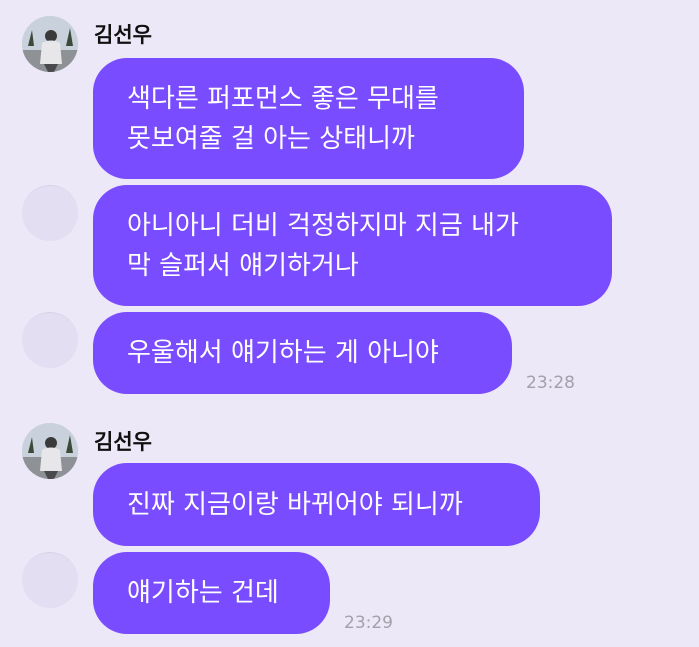 The image size is (699, 647). I want to click on message-text-line: 아니아니 더비 걱정하지마 지금 내가, so click(323, 225).